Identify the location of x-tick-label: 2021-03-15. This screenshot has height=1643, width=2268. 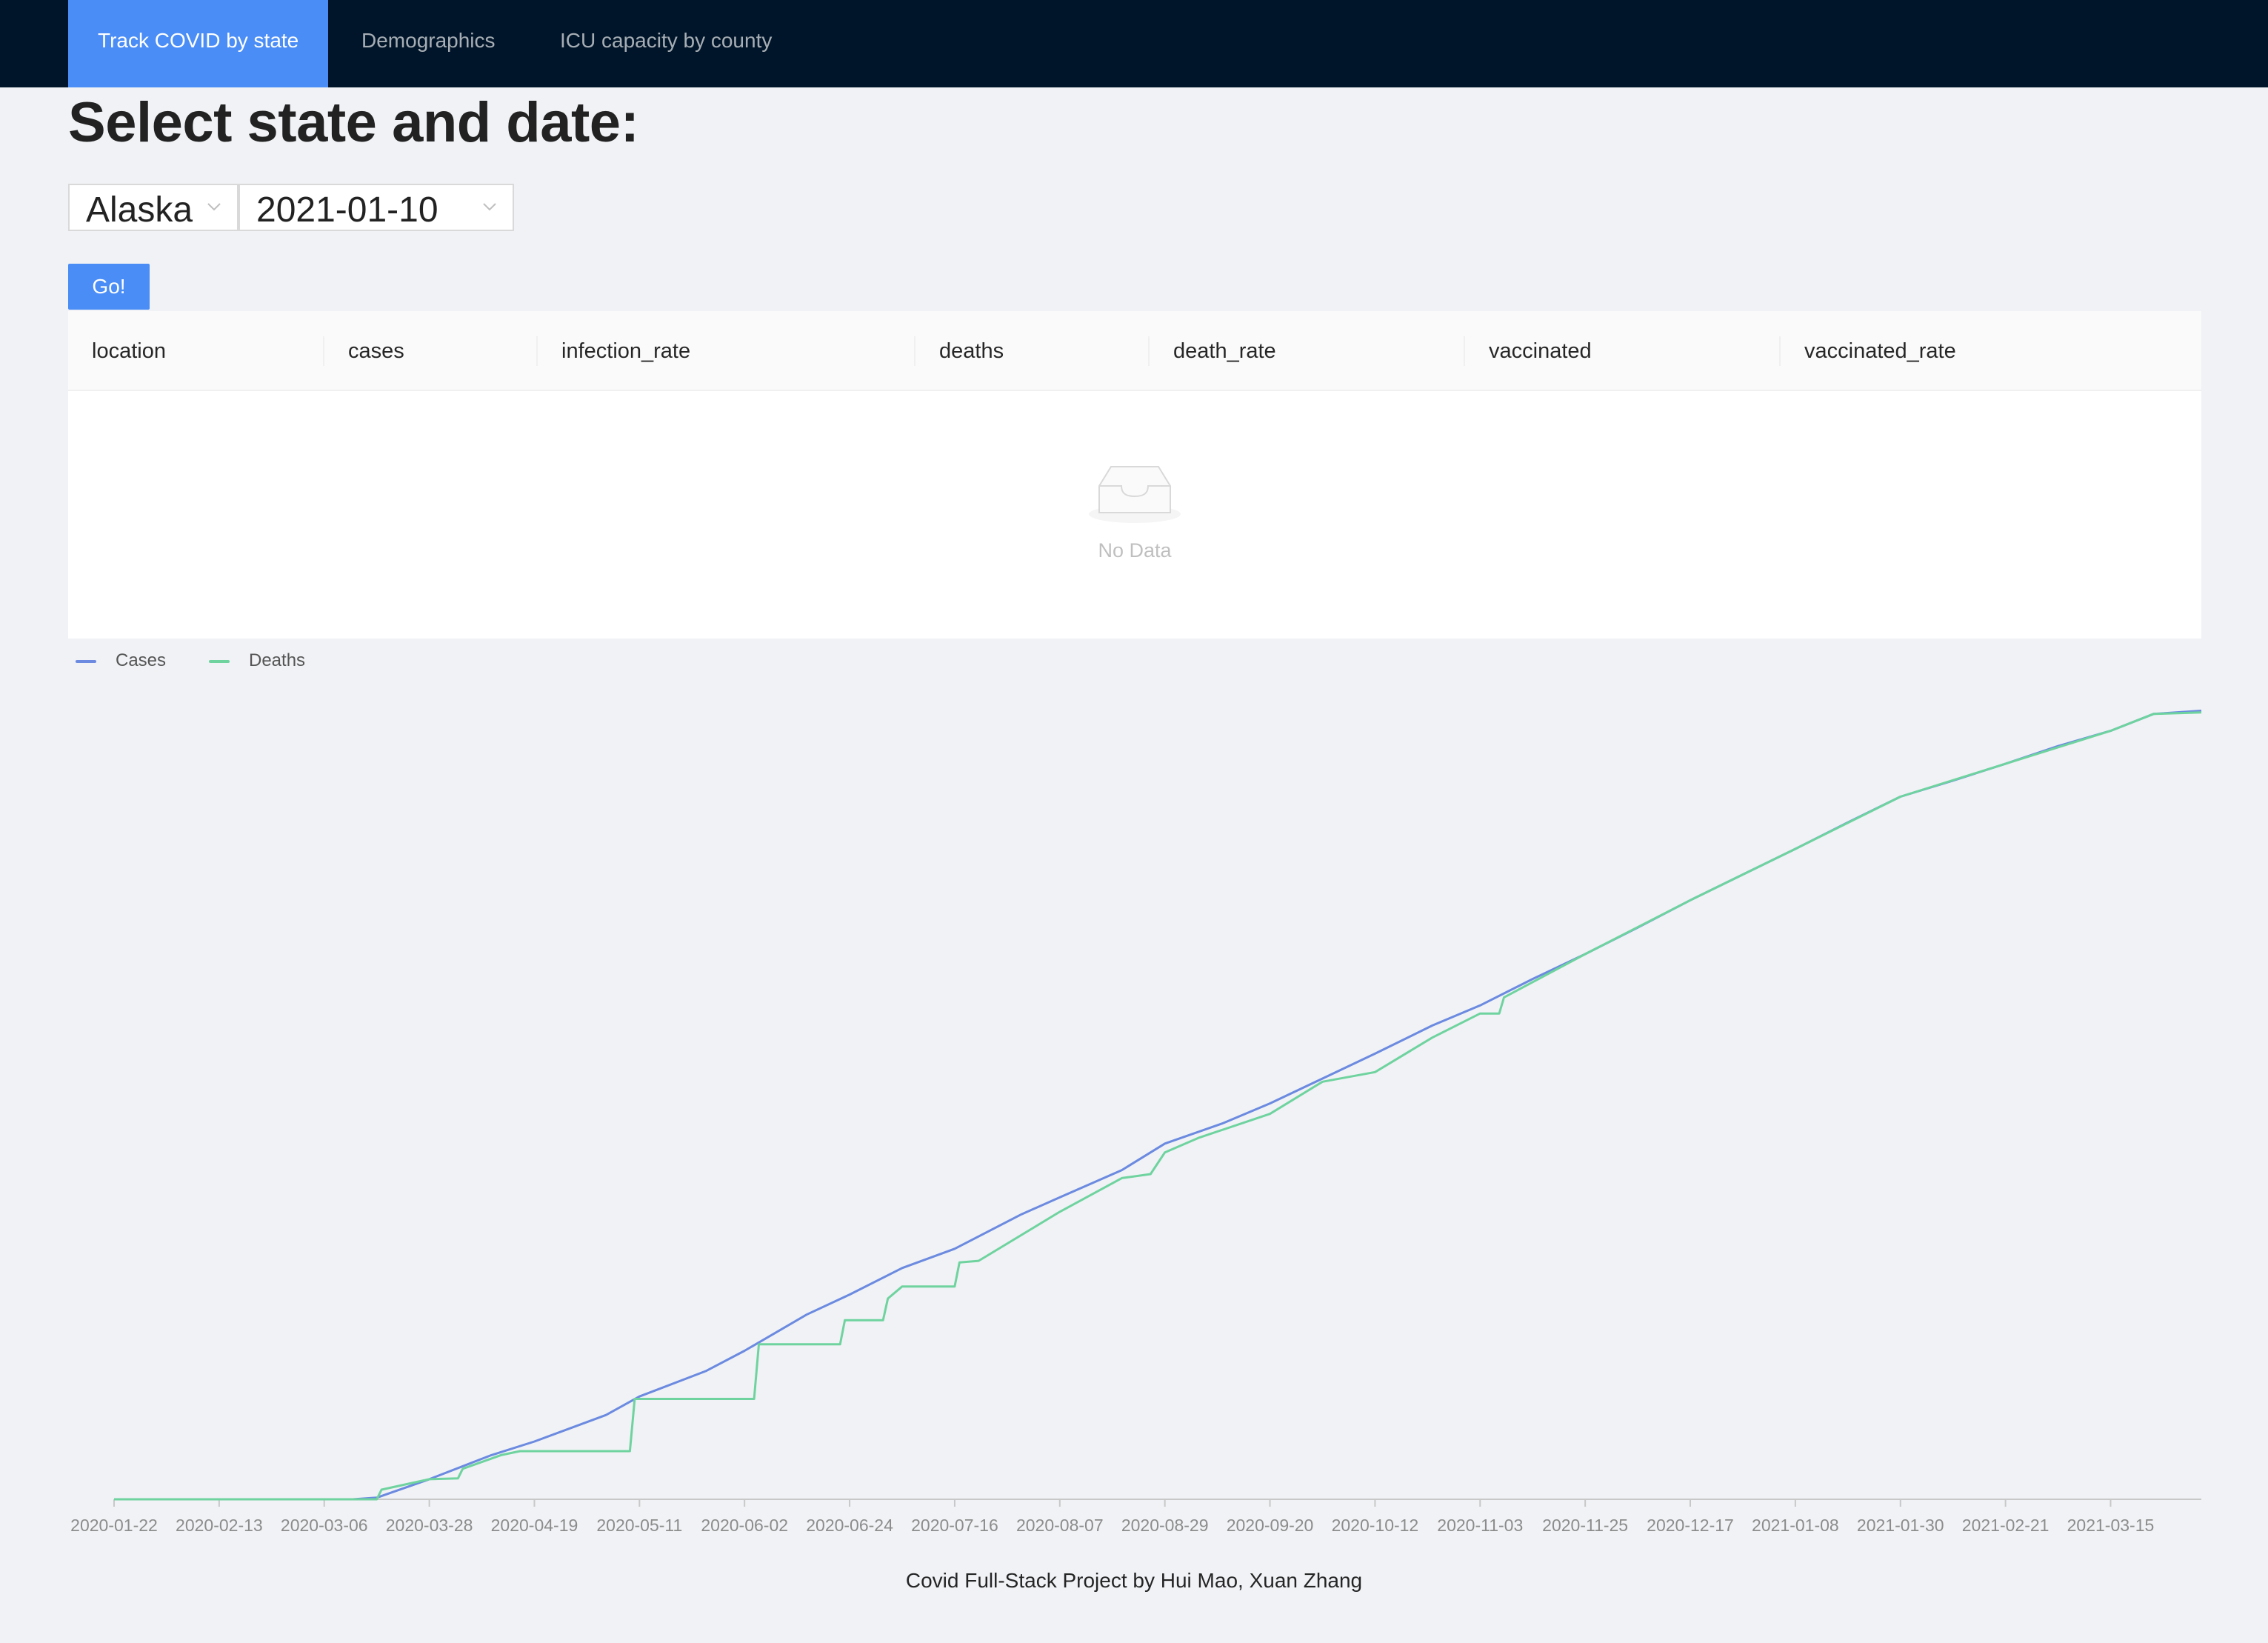
(2111, 1526).